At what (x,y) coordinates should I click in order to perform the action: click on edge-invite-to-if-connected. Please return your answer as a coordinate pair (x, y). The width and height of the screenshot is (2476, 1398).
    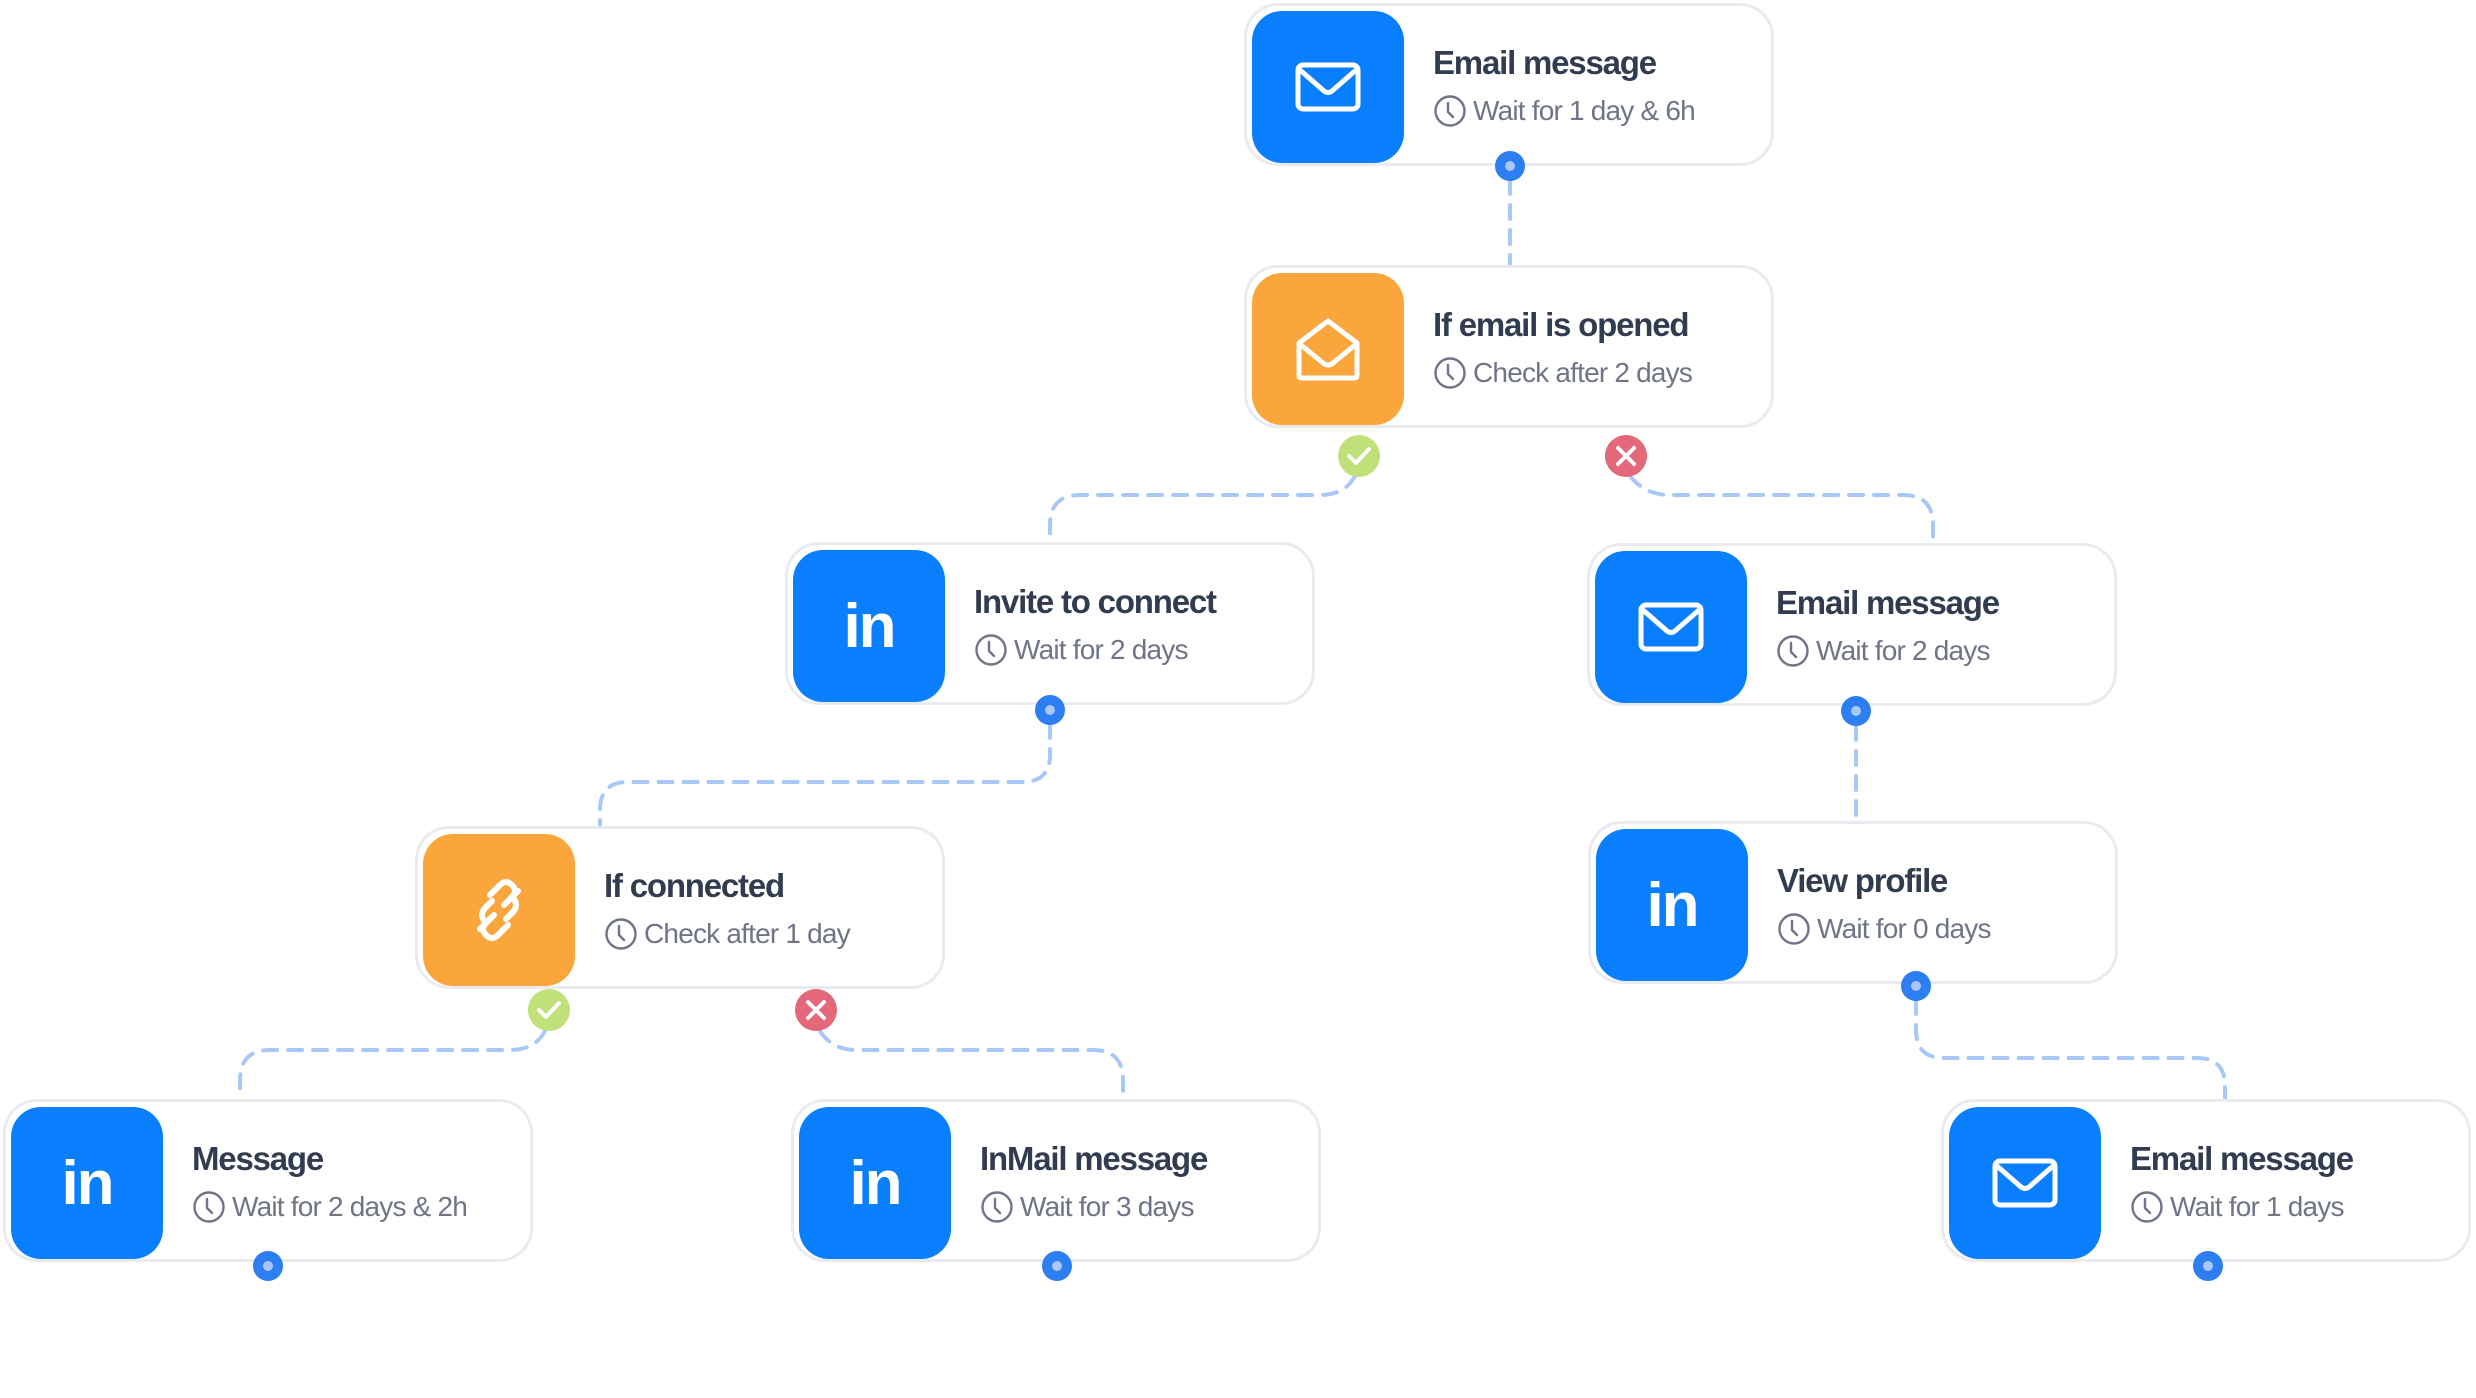
    Looking at the image, I should click on (825, 775).